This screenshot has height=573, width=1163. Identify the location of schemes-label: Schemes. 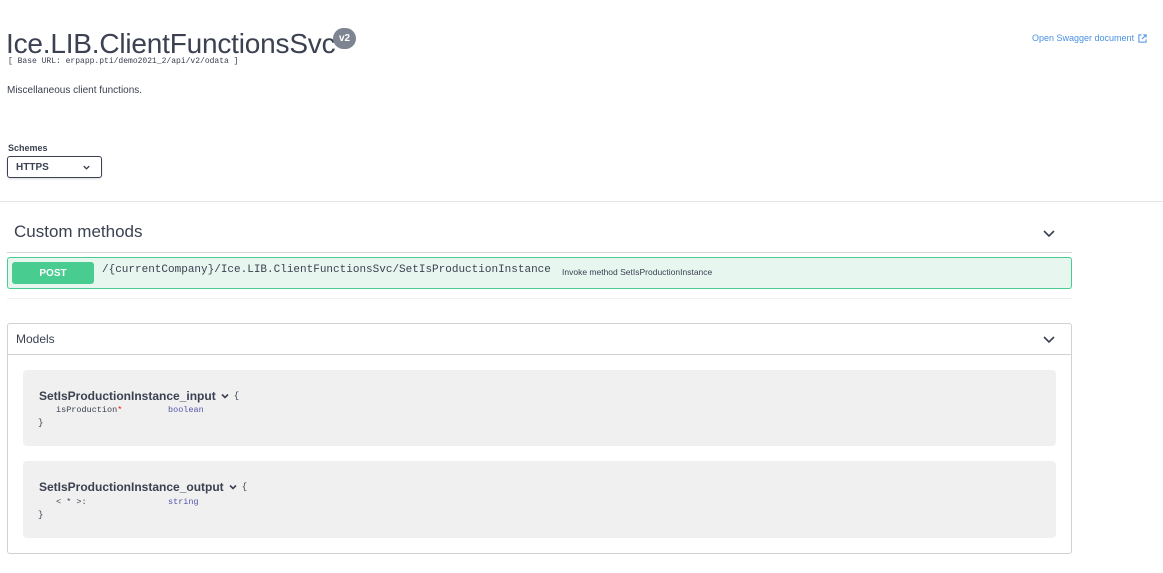
(28, 148).